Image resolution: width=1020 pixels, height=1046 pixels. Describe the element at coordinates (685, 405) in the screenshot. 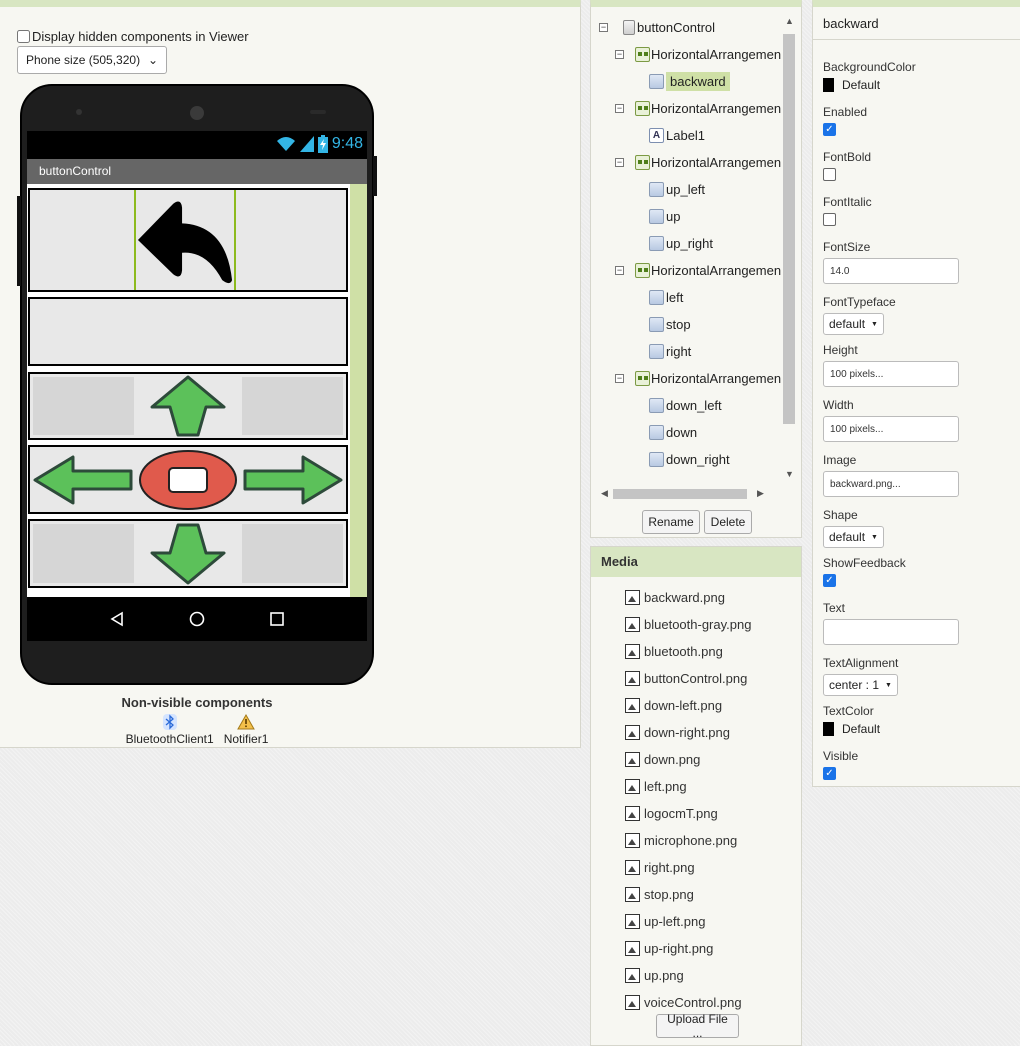

I see `tree-item-down-left: down_left` at that location.